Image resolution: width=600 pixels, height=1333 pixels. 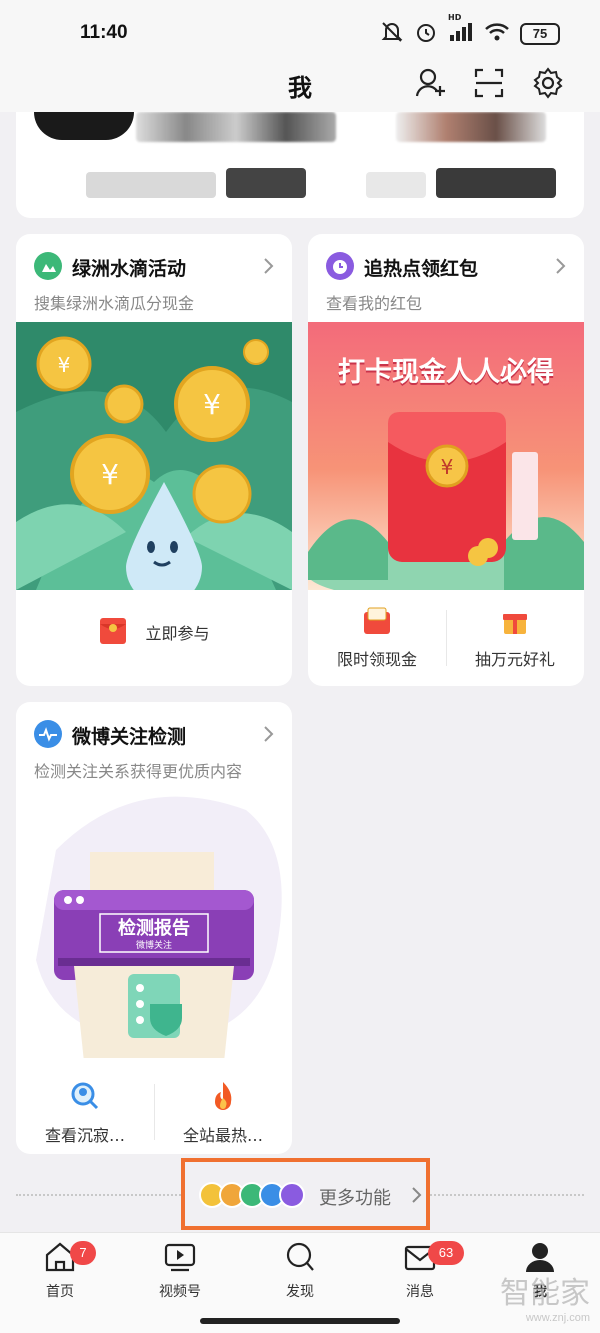 I want to click on gift-box-icon, so click(x=515, y=623).